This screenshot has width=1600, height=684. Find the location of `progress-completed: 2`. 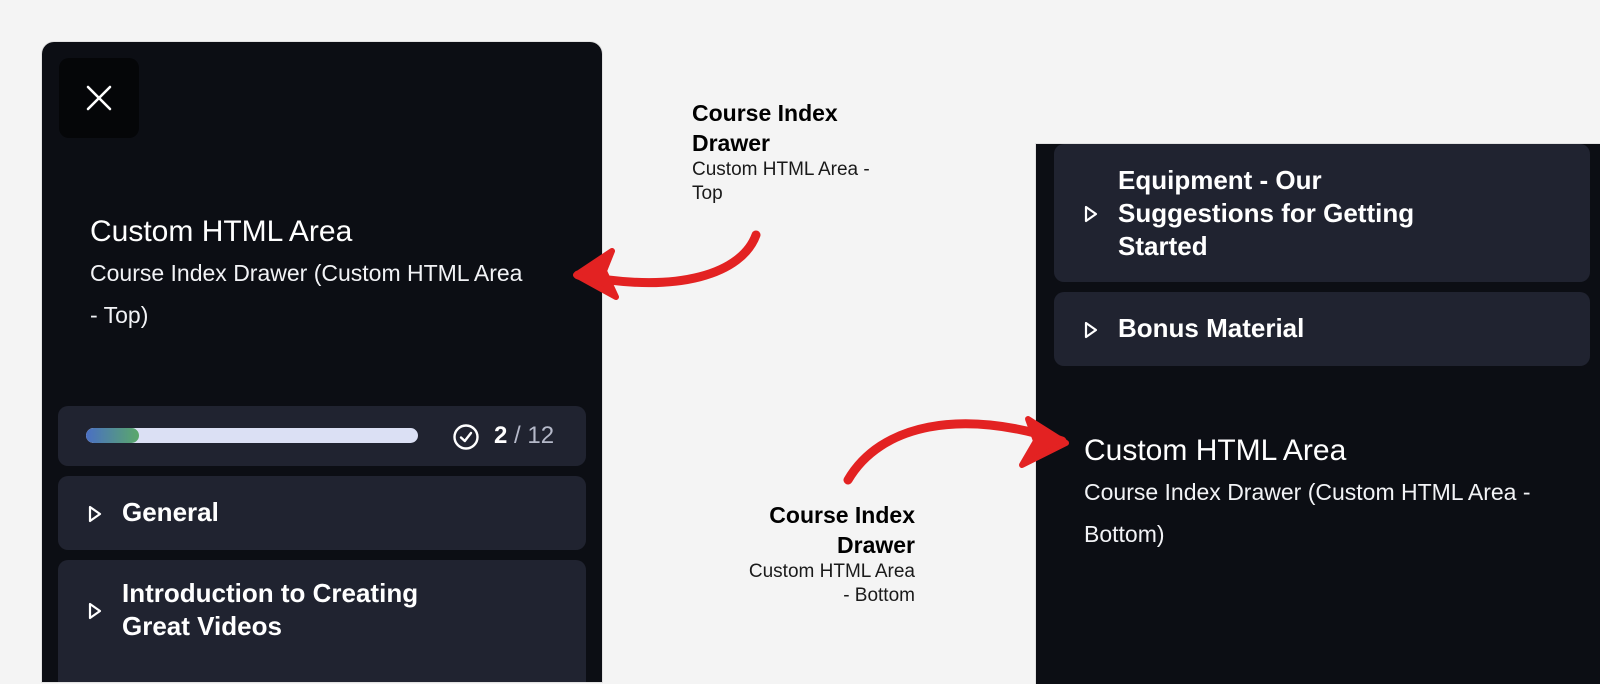

progress-completed: 2 is located at coordinates (501, 435).